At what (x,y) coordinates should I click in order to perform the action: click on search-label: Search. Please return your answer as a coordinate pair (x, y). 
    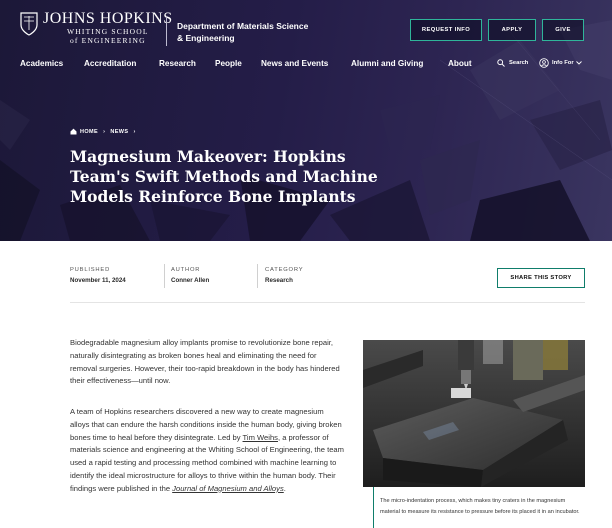
    Looking at the image, I should click on (519, 63).